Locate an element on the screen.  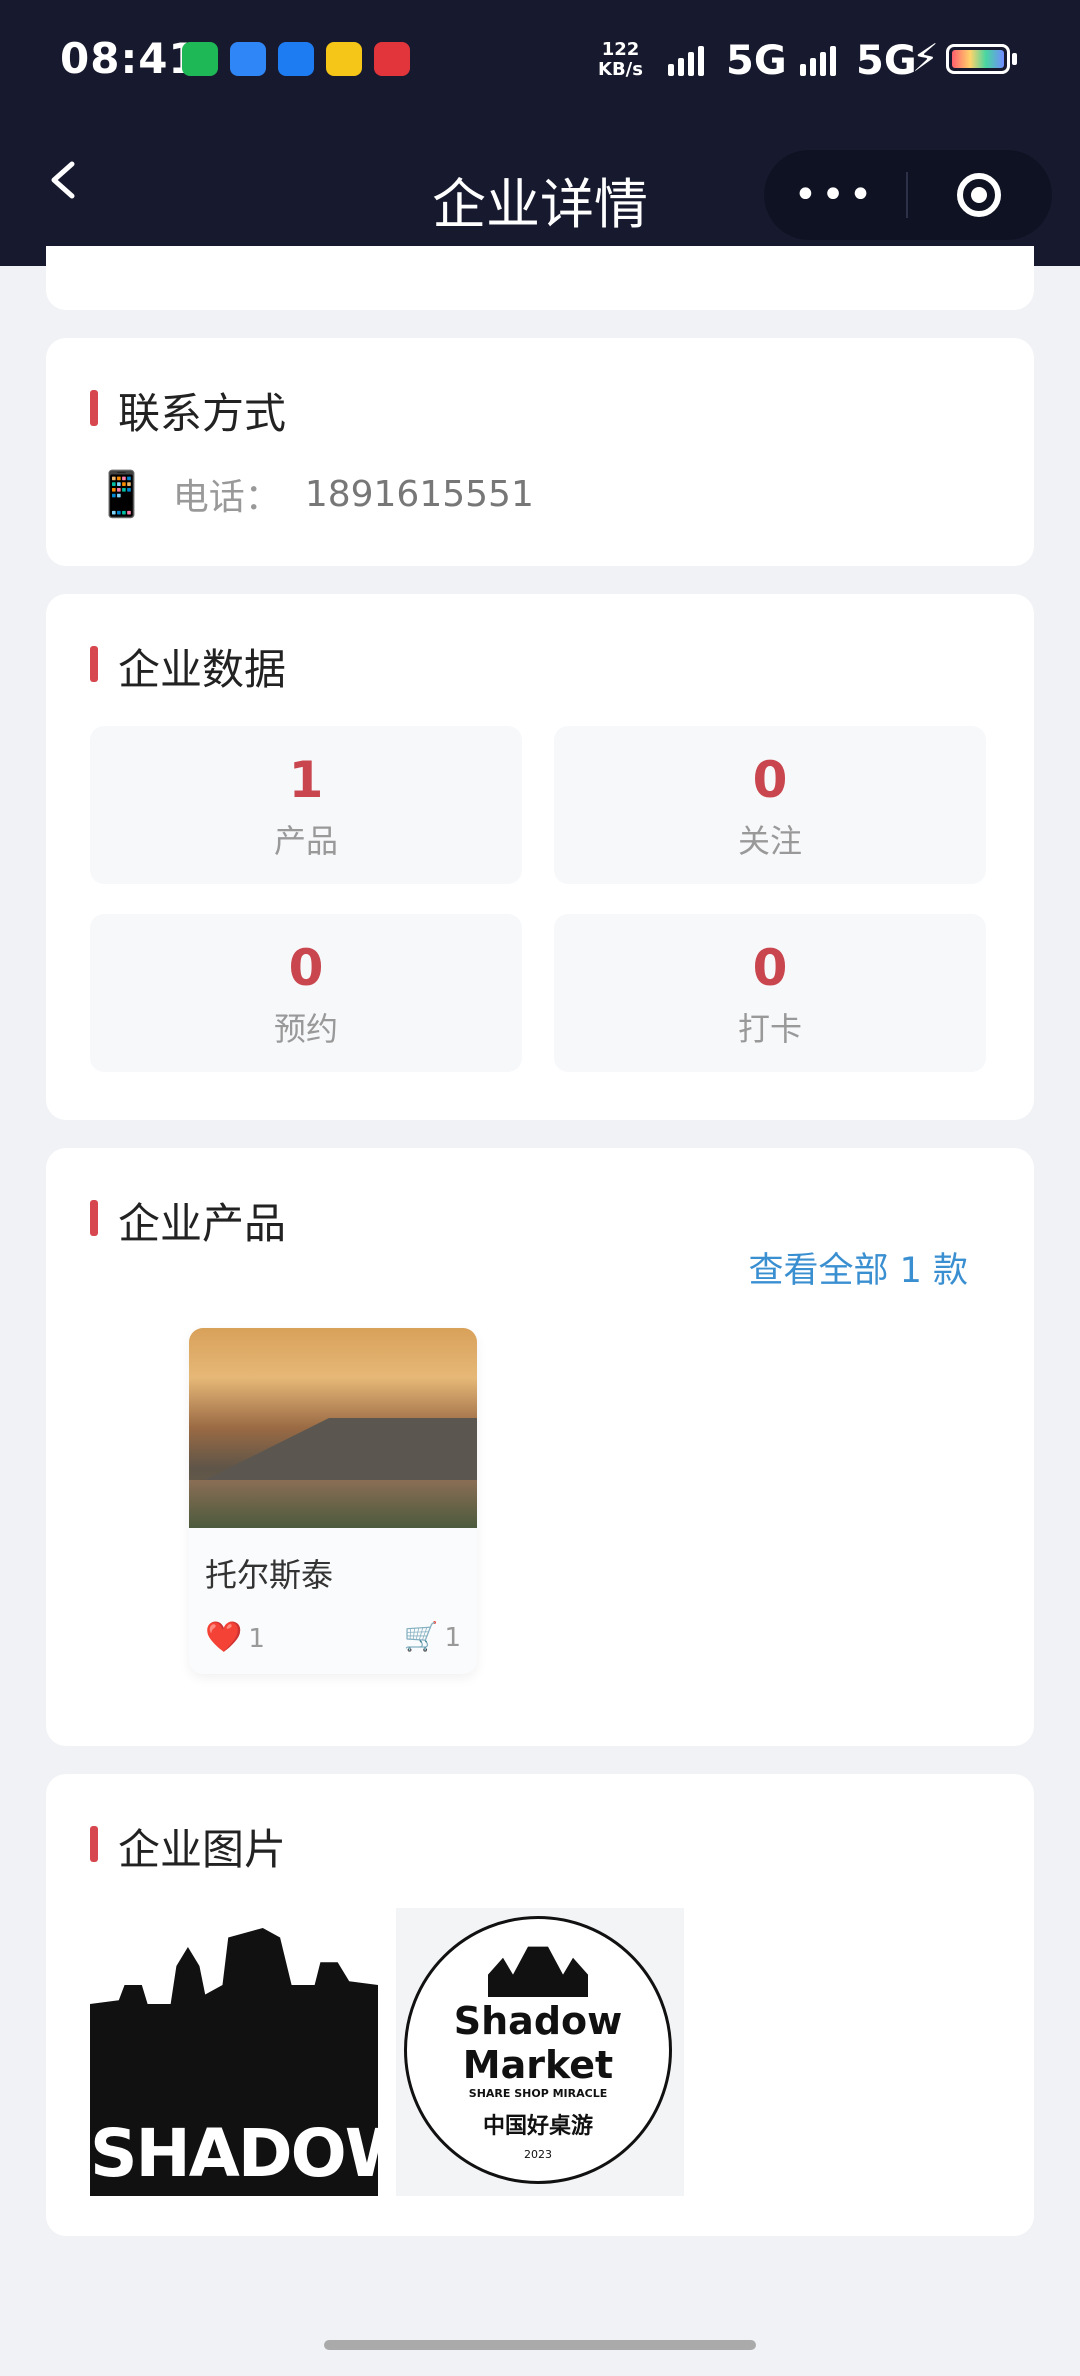
status-time: 08:41 is located at coordinates (129, 58).